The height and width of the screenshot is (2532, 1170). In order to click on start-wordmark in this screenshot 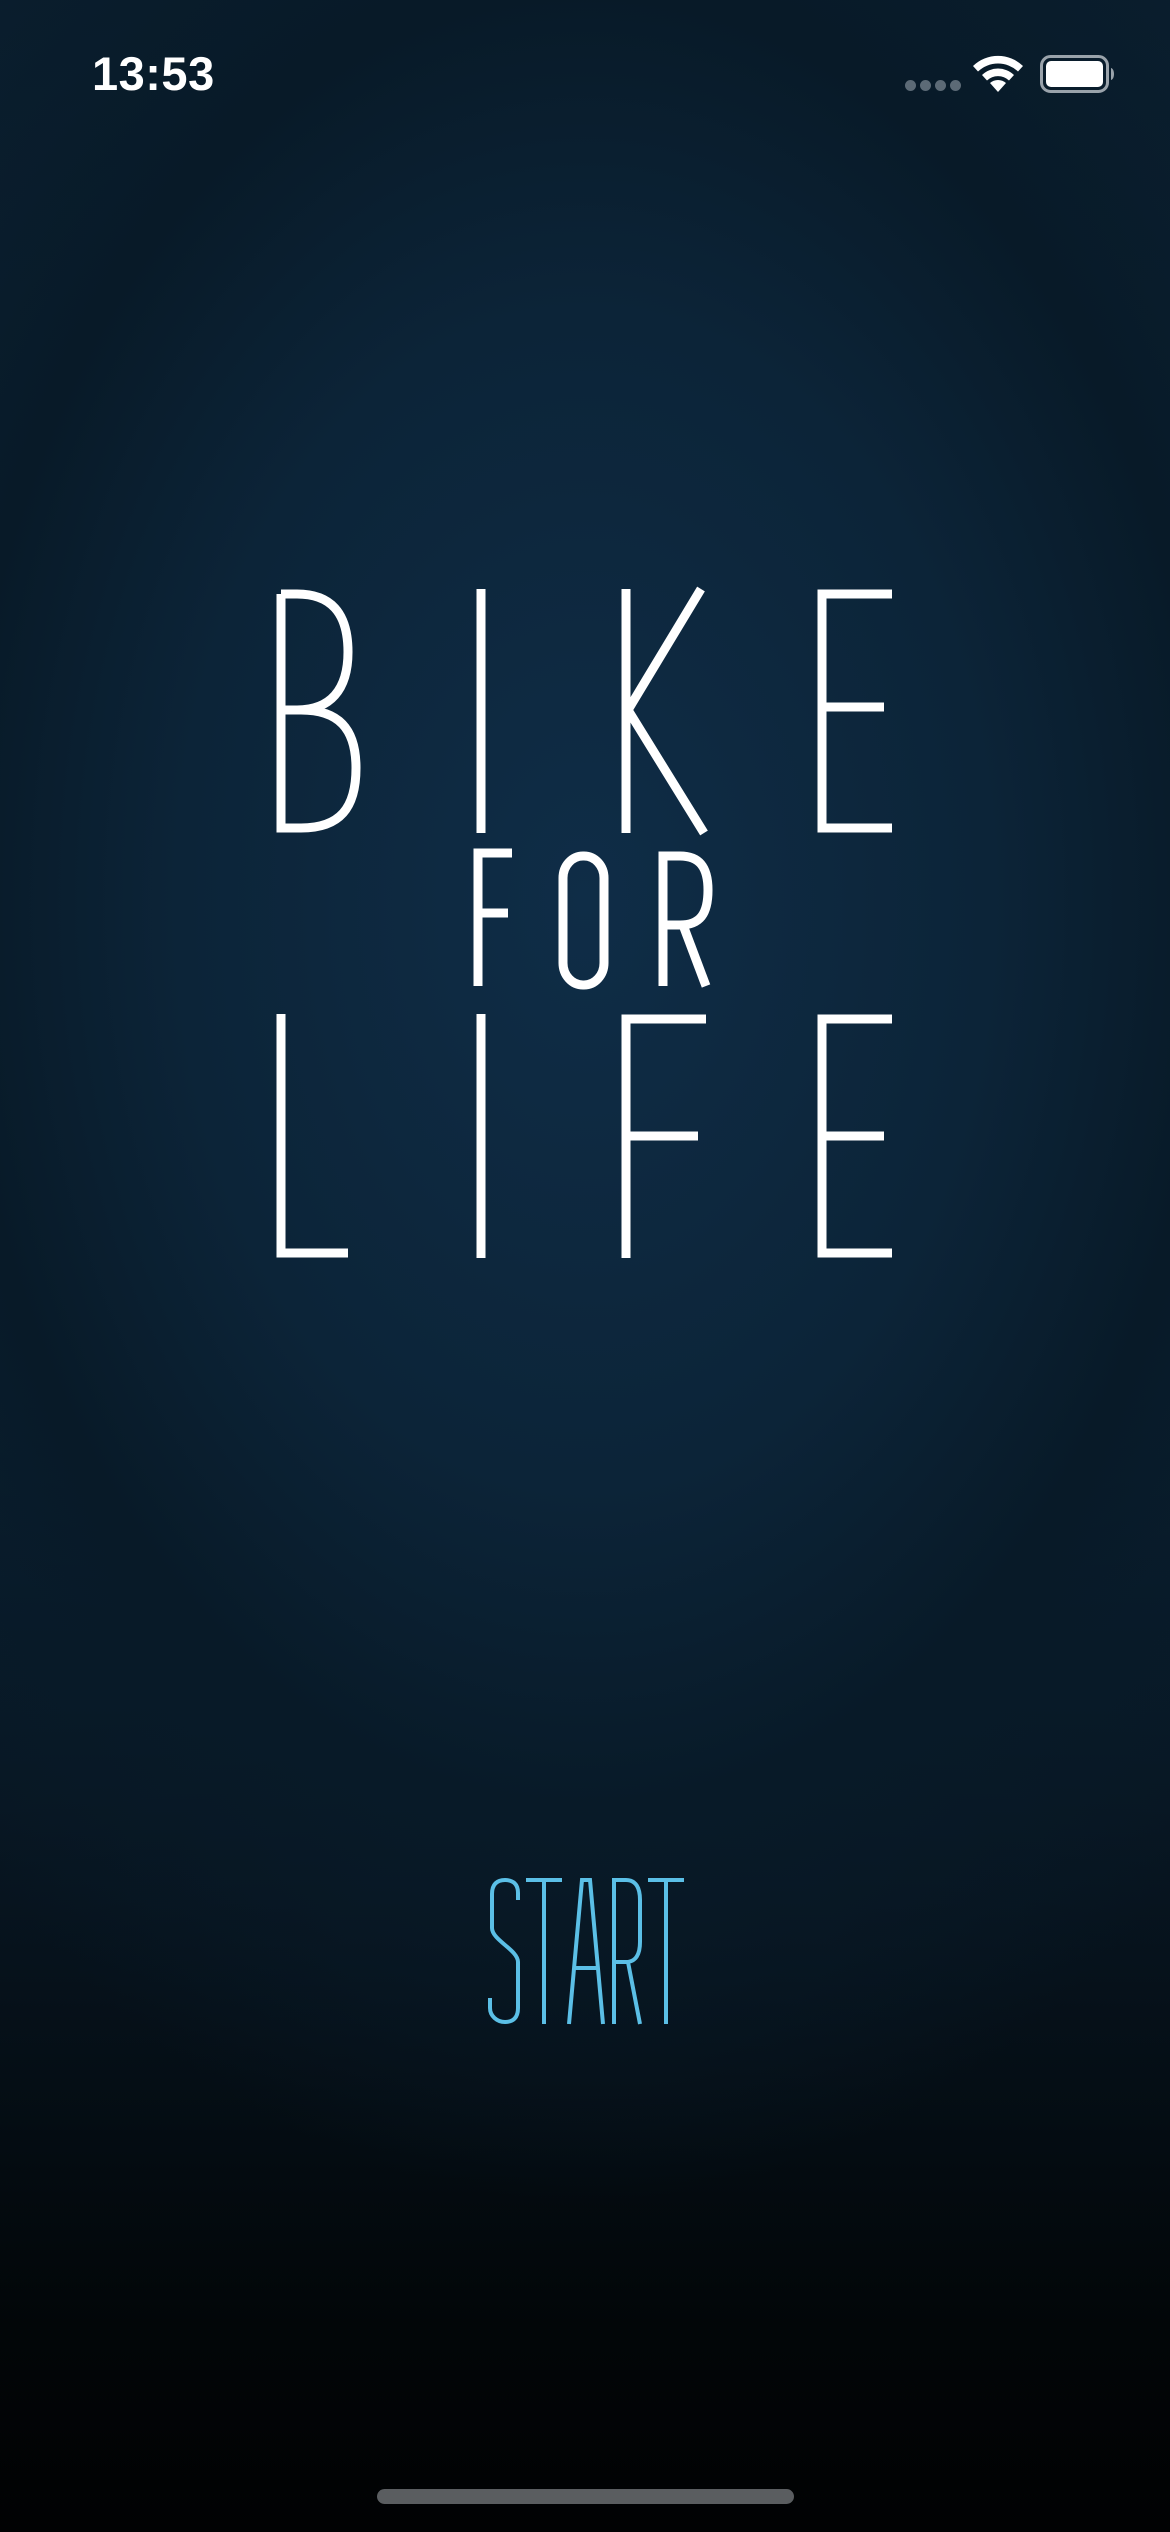, I will do `click(586, 1951)`.